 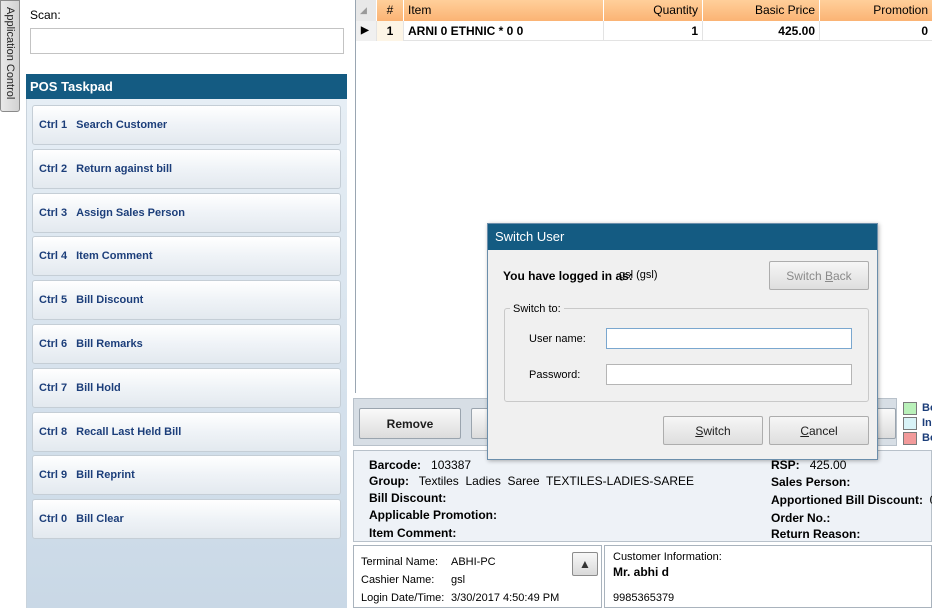 What do you see at coordinates (819, 275) in the screenshot?
I see `switch-back-button: Switch Back` at bounding box center [819, 275].